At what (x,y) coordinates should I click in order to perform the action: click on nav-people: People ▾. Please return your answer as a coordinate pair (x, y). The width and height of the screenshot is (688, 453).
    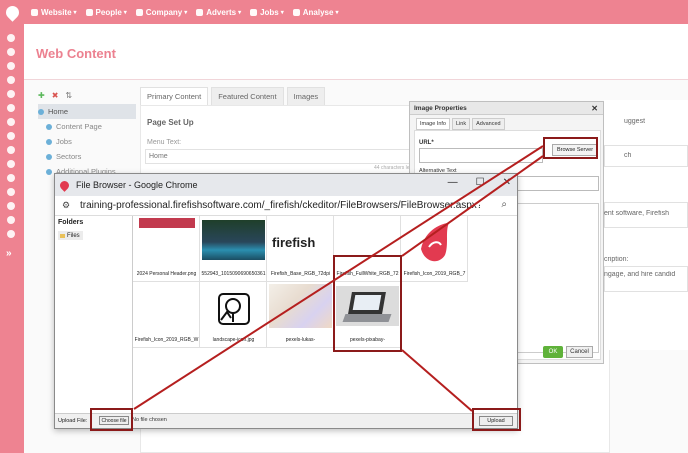
    Looking at the image, I should click on (106, 12).